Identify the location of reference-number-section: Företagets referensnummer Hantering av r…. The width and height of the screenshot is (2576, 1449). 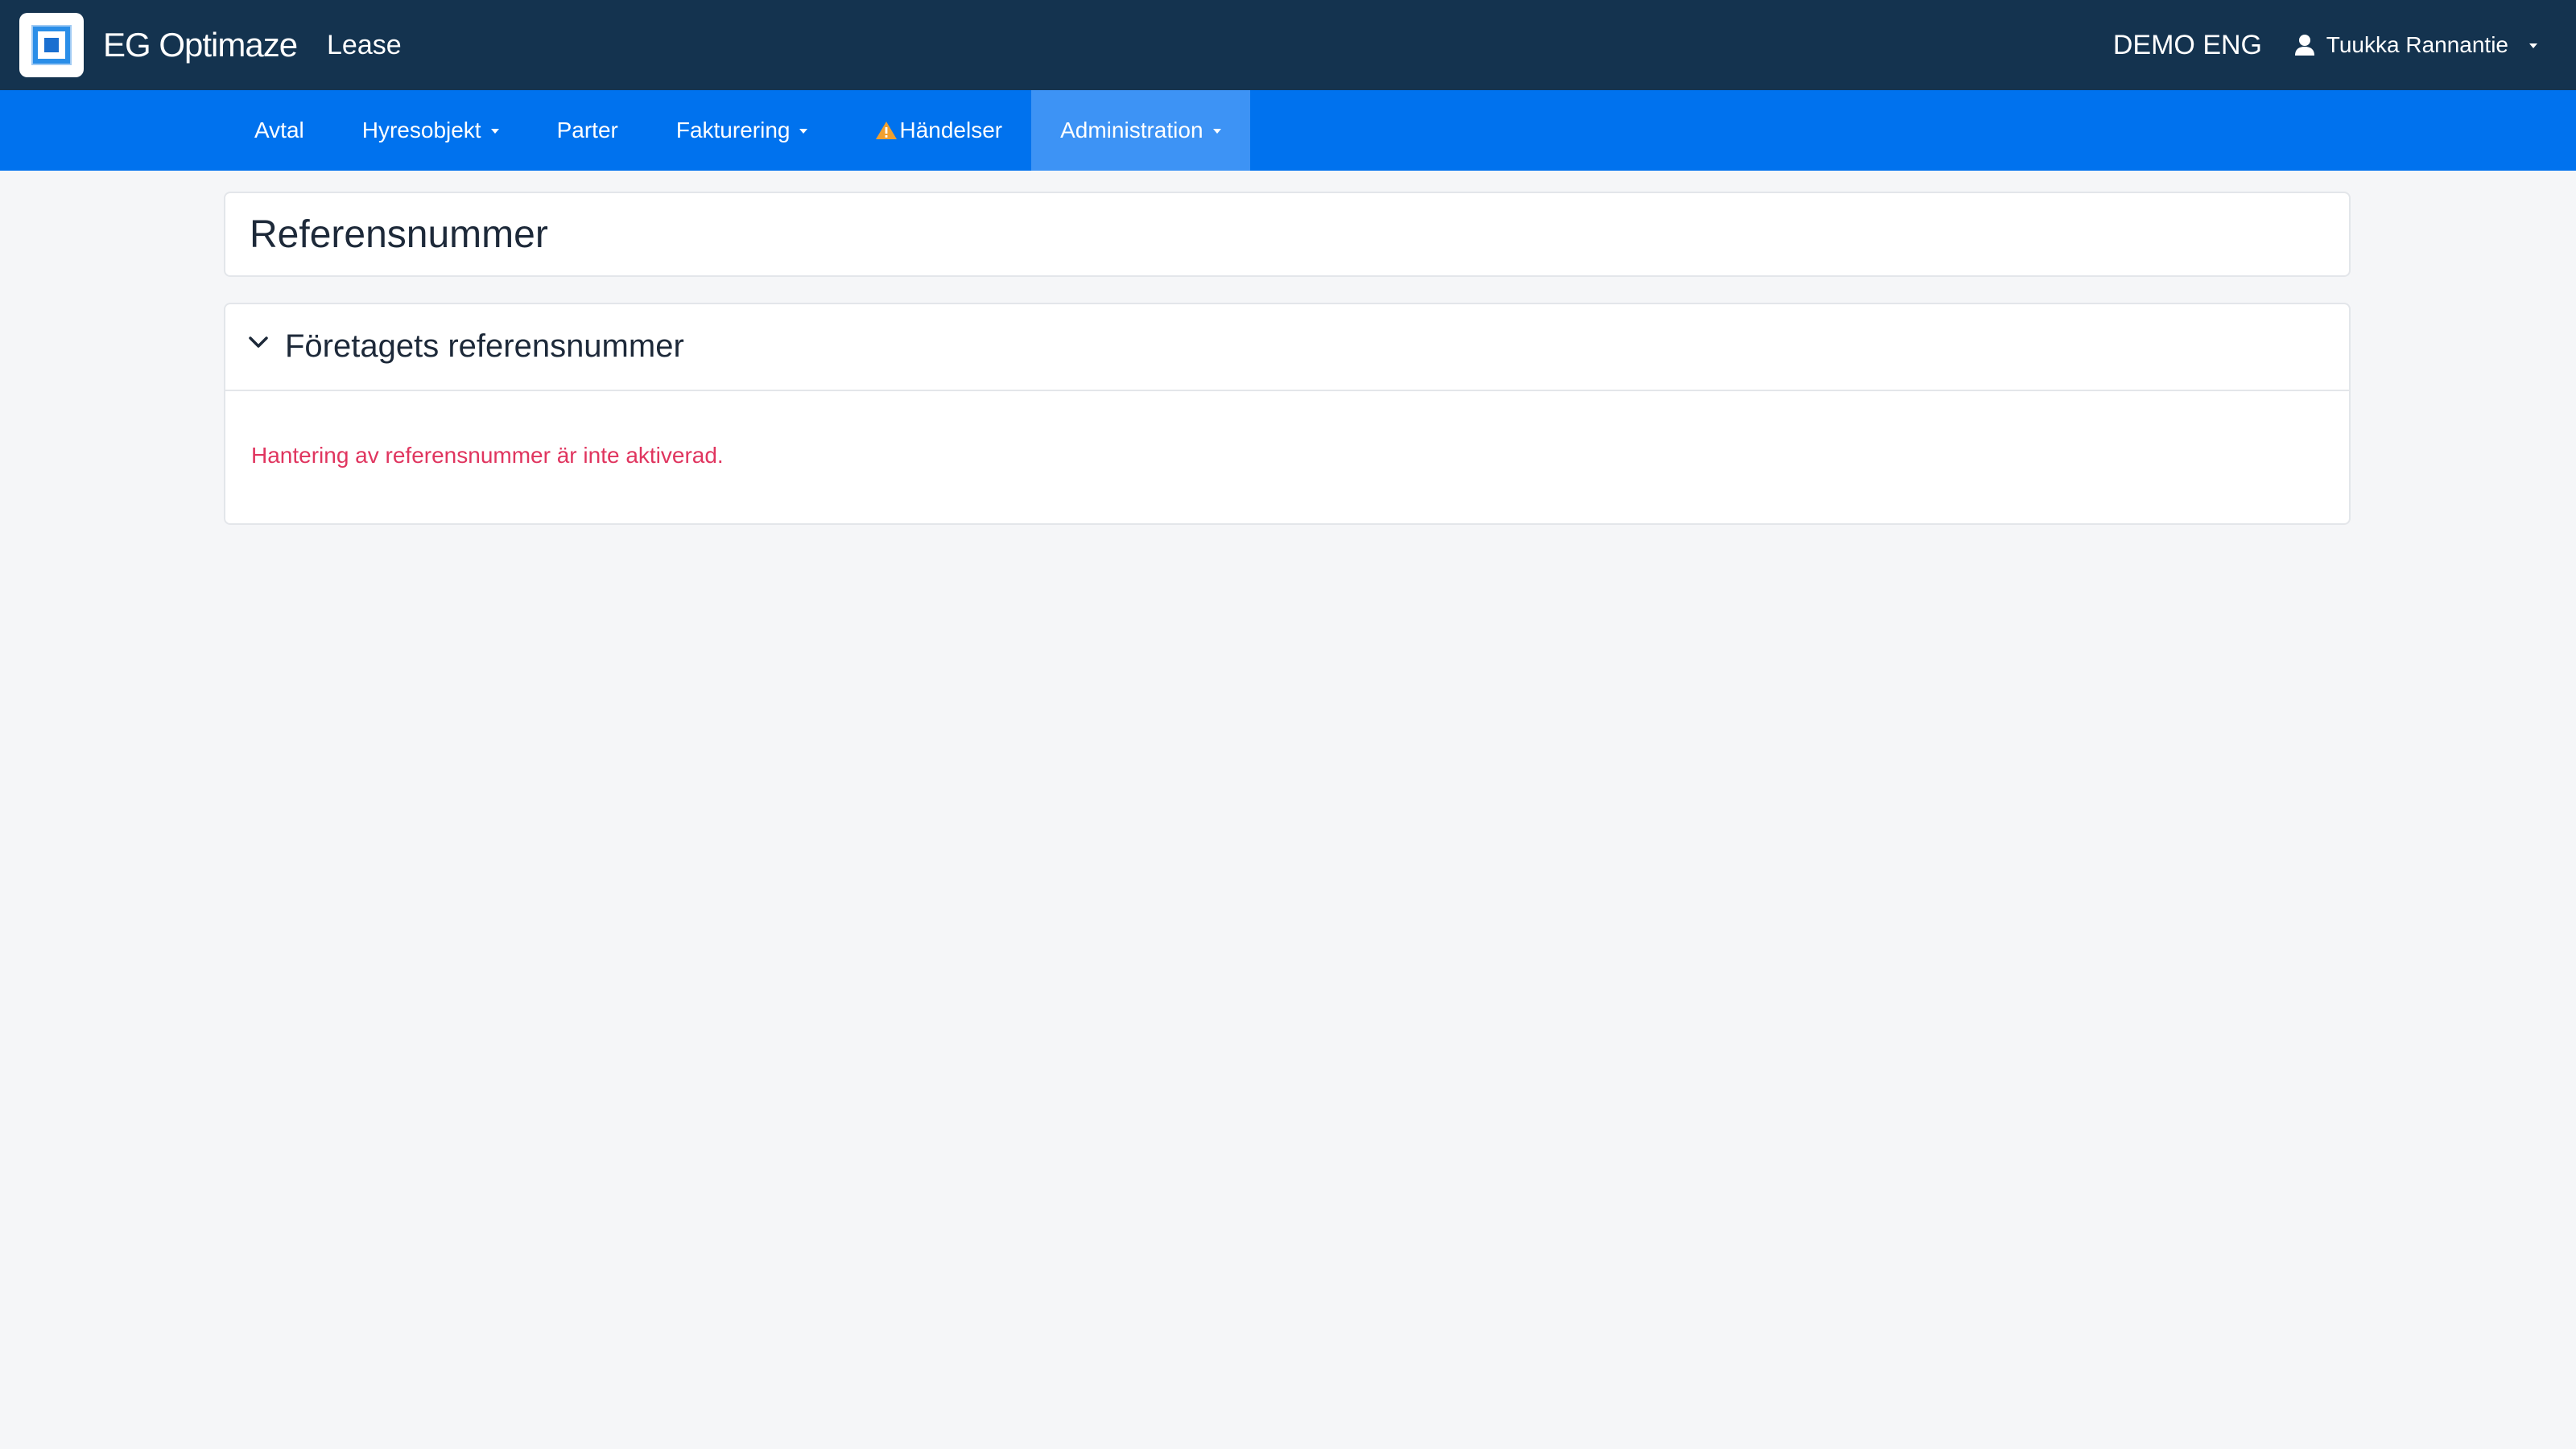
(1287, 414).